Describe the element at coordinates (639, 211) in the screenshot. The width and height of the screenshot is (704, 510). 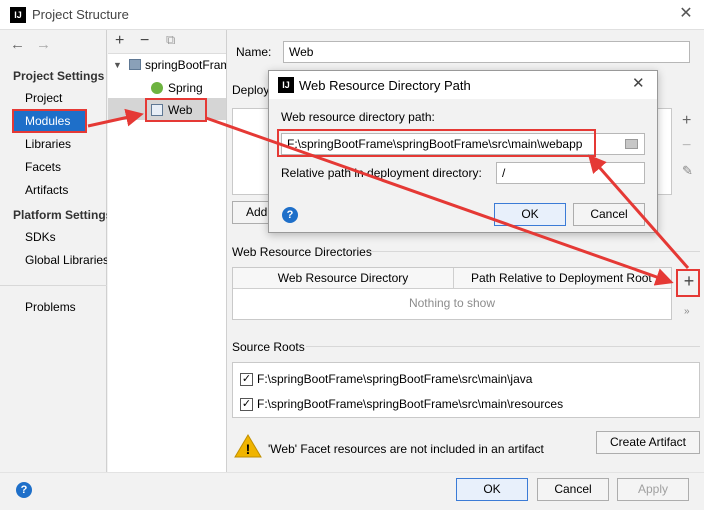
I see `arrow-add-to-path` at that location.